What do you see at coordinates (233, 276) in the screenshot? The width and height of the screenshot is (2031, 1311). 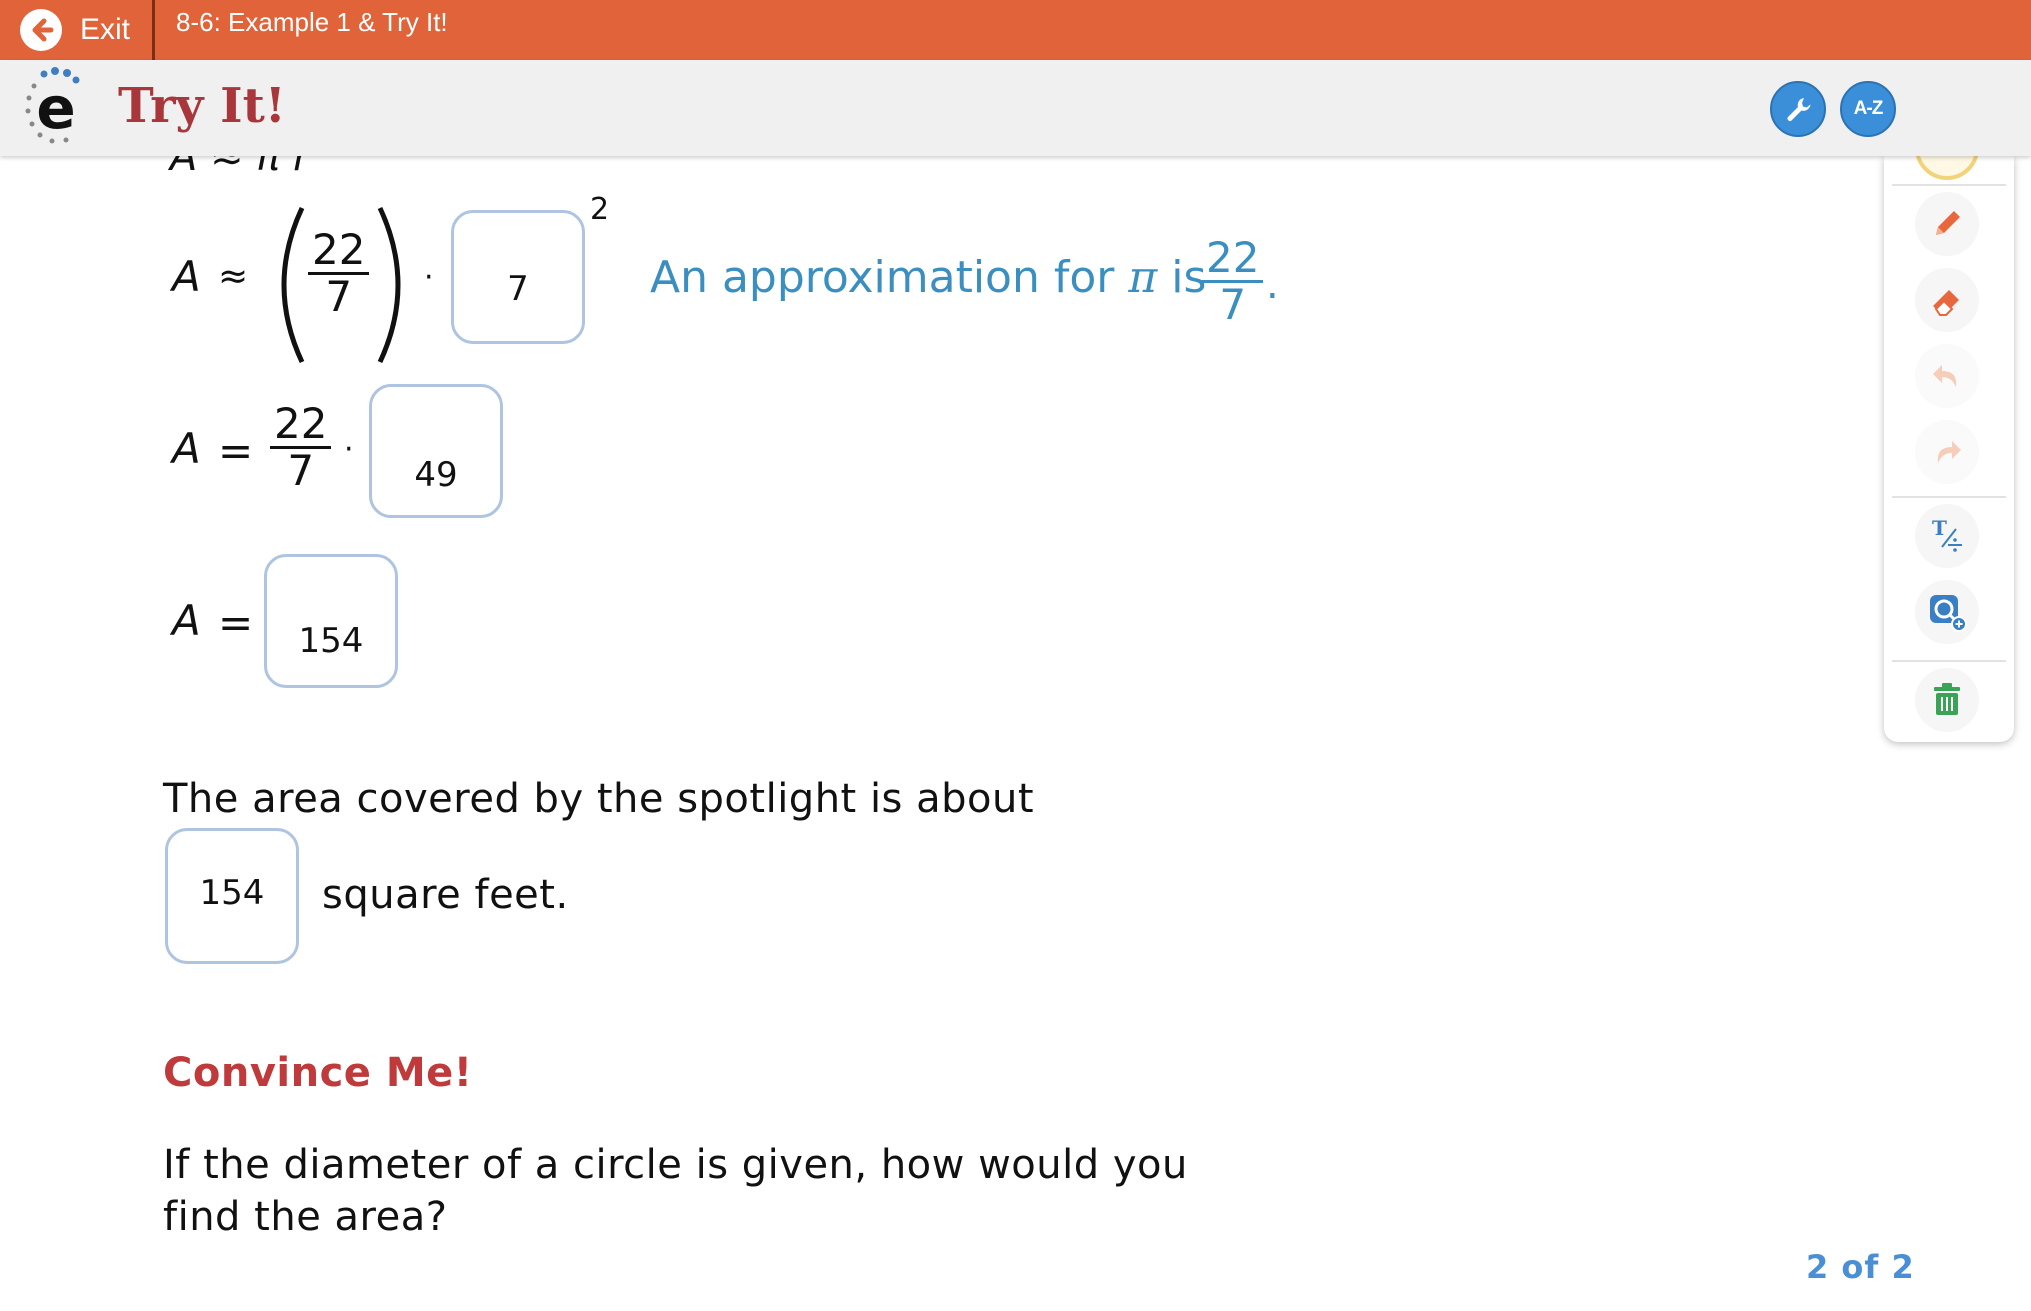 I see `approx-sign: ≈` at bounding box center [233, 276].